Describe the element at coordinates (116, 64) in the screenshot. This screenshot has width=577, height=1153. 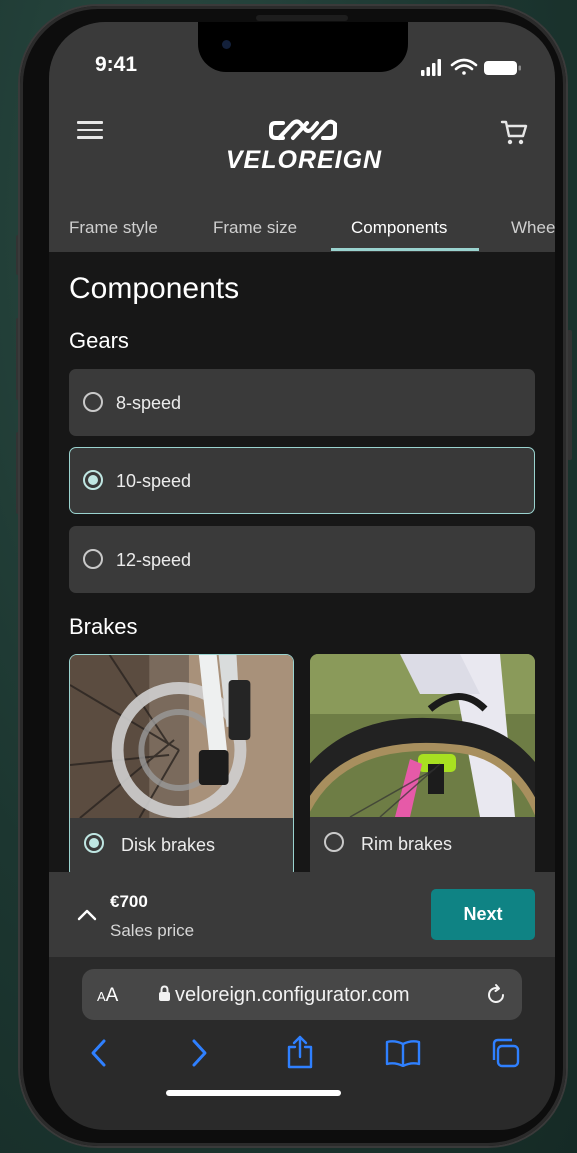
I see `status-time: 9:41` at that location.